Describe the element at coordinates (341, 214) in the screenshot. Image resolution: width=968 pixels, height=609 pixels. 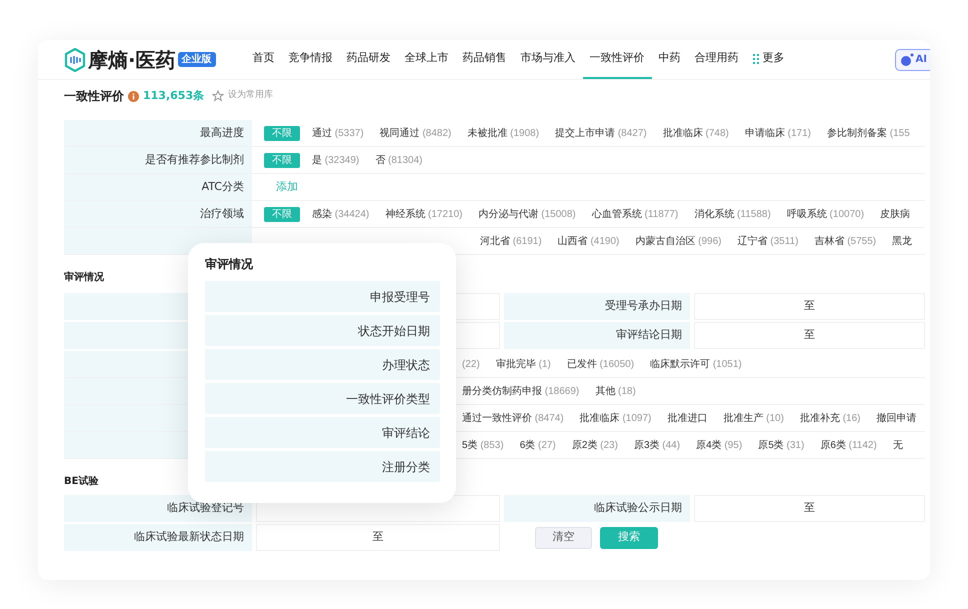
I see `filter-option: 感染 (34424)` at that location.